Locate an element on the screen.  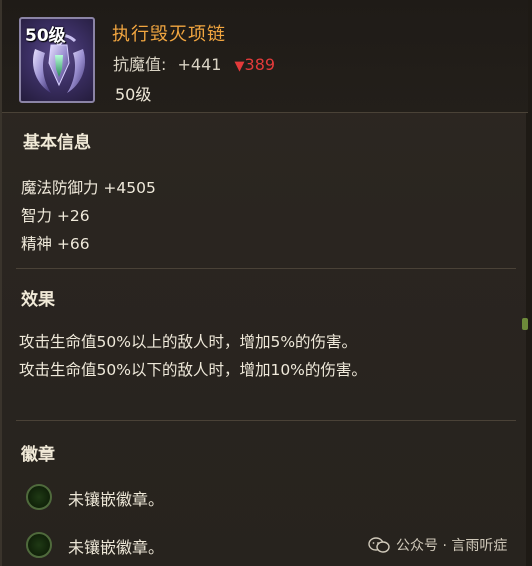
watermark-text: 公众号 · 言雨听症 is located at coordinates (452, 546).